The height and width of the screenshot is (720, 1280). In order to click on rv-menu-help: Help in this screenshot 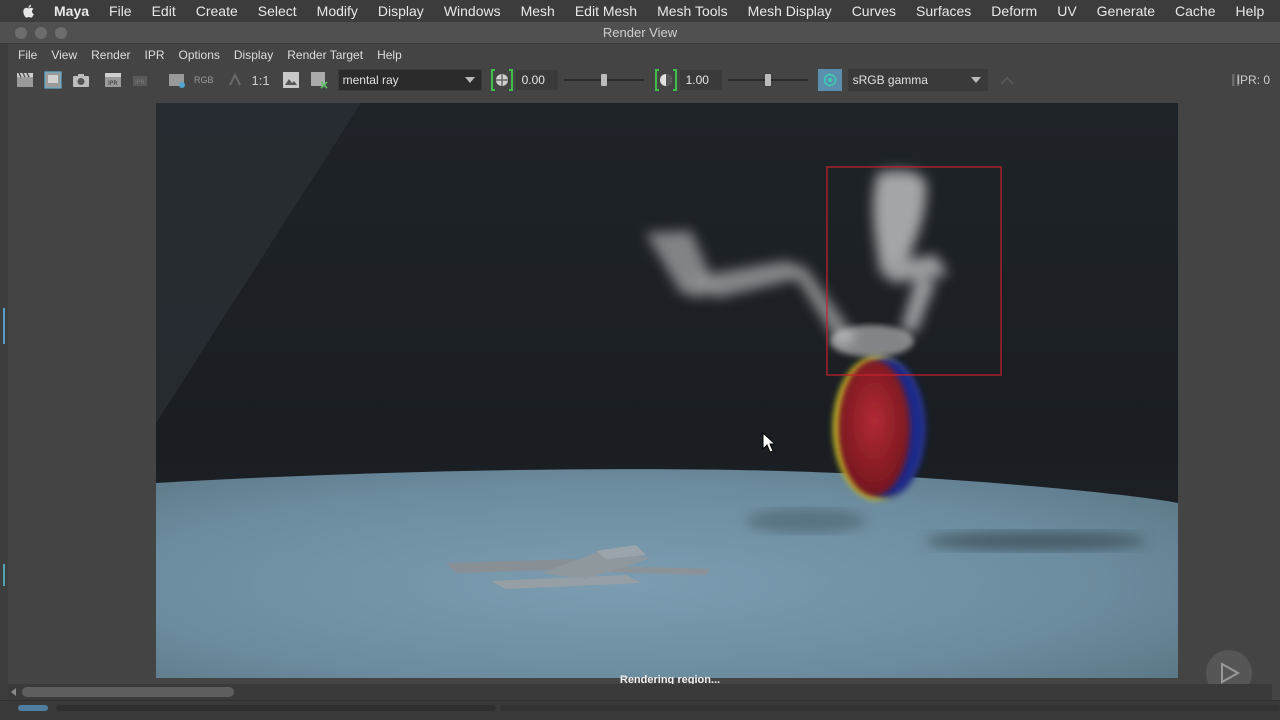, I will do `click(389, 55)`.